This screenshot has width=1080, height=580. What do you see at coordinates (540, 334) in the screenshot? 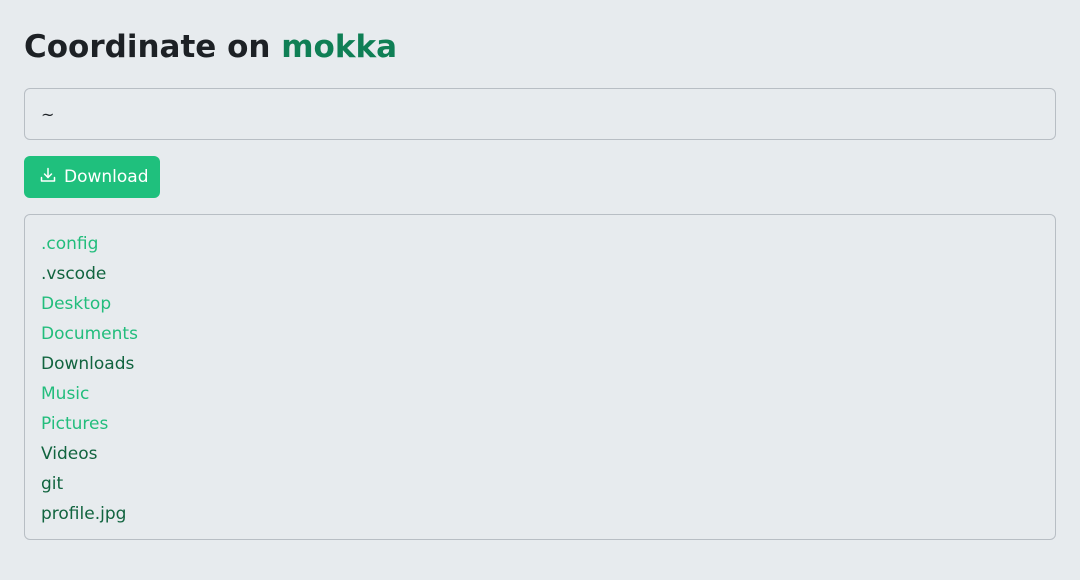
I see `list-item: Documents` at bounding box center [540, 334].